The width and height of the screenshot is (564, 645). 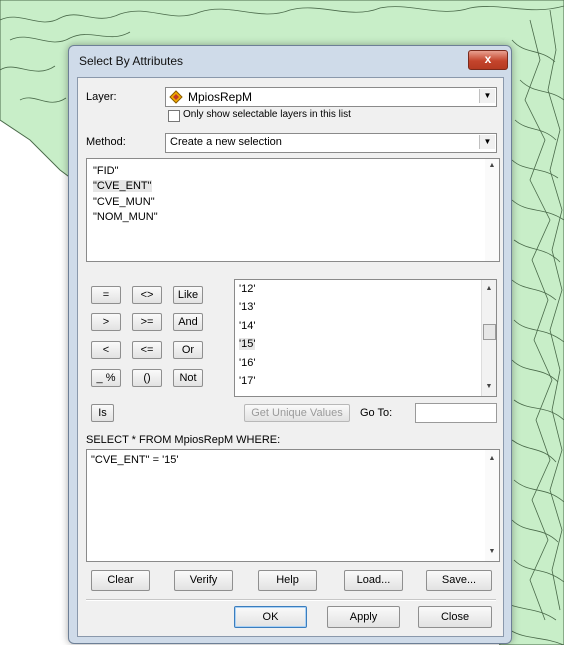 I want to click on close-window-button: x, so click(x=488, y=60).